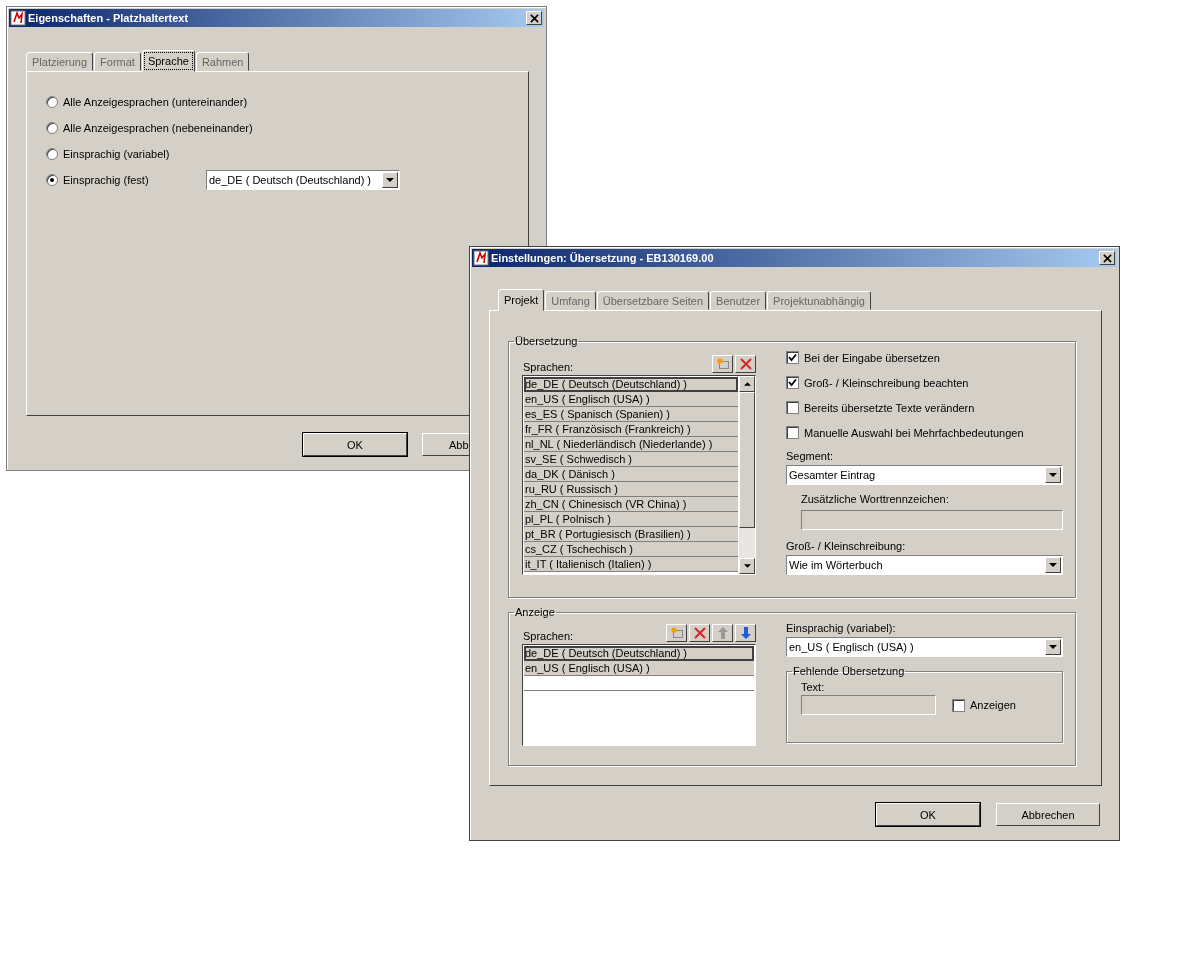 The image size is (1178, 980). What do you see at coordinates (924, 475) in the screenshot?
I see `segment-dropdown: Gesamter Eintrag` at bounding box center [924, 475].